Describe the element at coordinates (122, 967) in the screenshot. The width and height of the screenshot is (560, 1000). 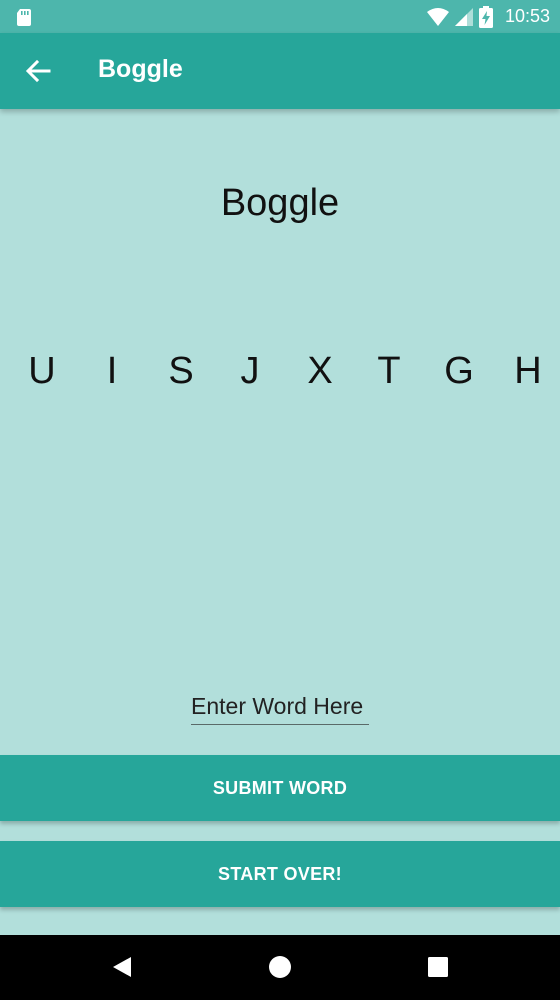
I see `back-triangle-icon` at that location.